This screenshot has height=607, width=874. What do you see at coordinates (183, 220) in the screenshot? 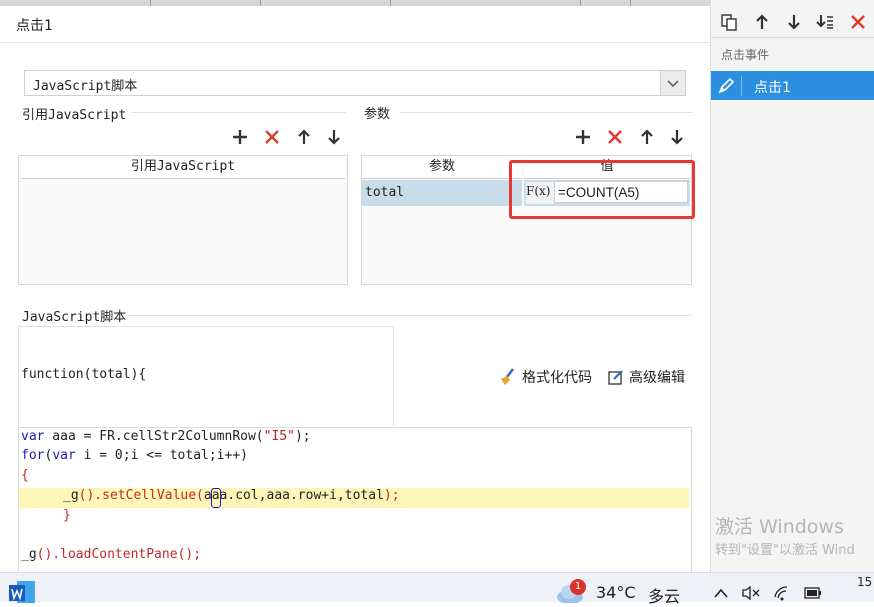
I see `ref-js-table: 引用JavaScript` at bounding box center [183, 220].